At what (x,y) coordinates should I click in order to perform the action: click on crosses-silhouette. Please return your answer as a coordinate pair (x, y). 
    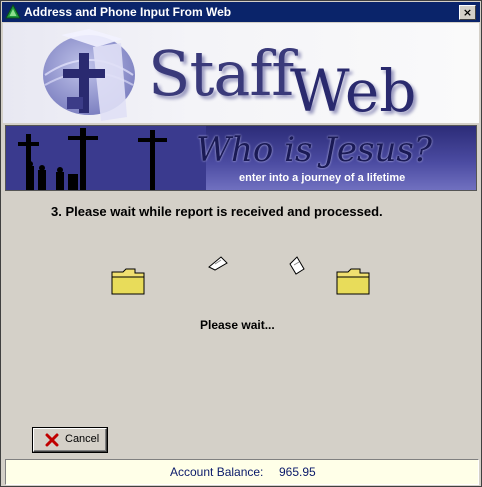
    Looking at the image, I should click on (106, 158).